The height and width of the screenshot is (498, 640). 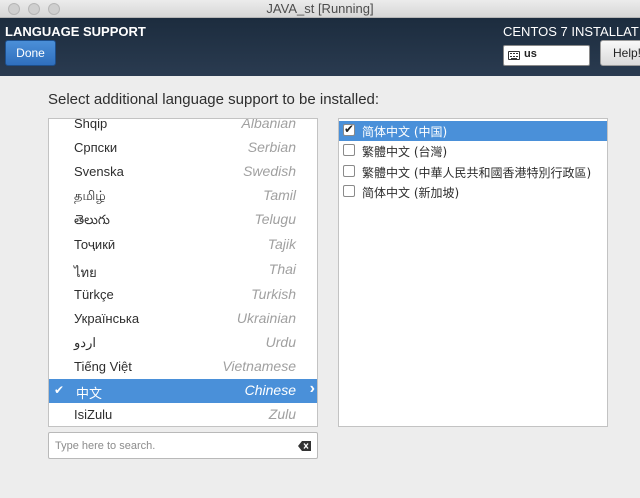 I want to click on language-search-box, so click(x=183, y=445).